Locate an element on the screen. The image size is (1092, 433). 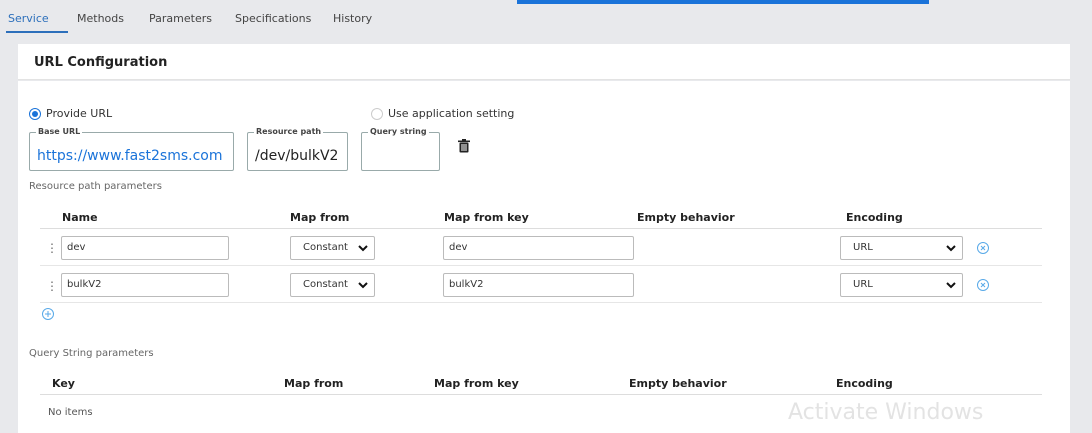
card-header: URL Configuration is located at coordinates (544, 62).